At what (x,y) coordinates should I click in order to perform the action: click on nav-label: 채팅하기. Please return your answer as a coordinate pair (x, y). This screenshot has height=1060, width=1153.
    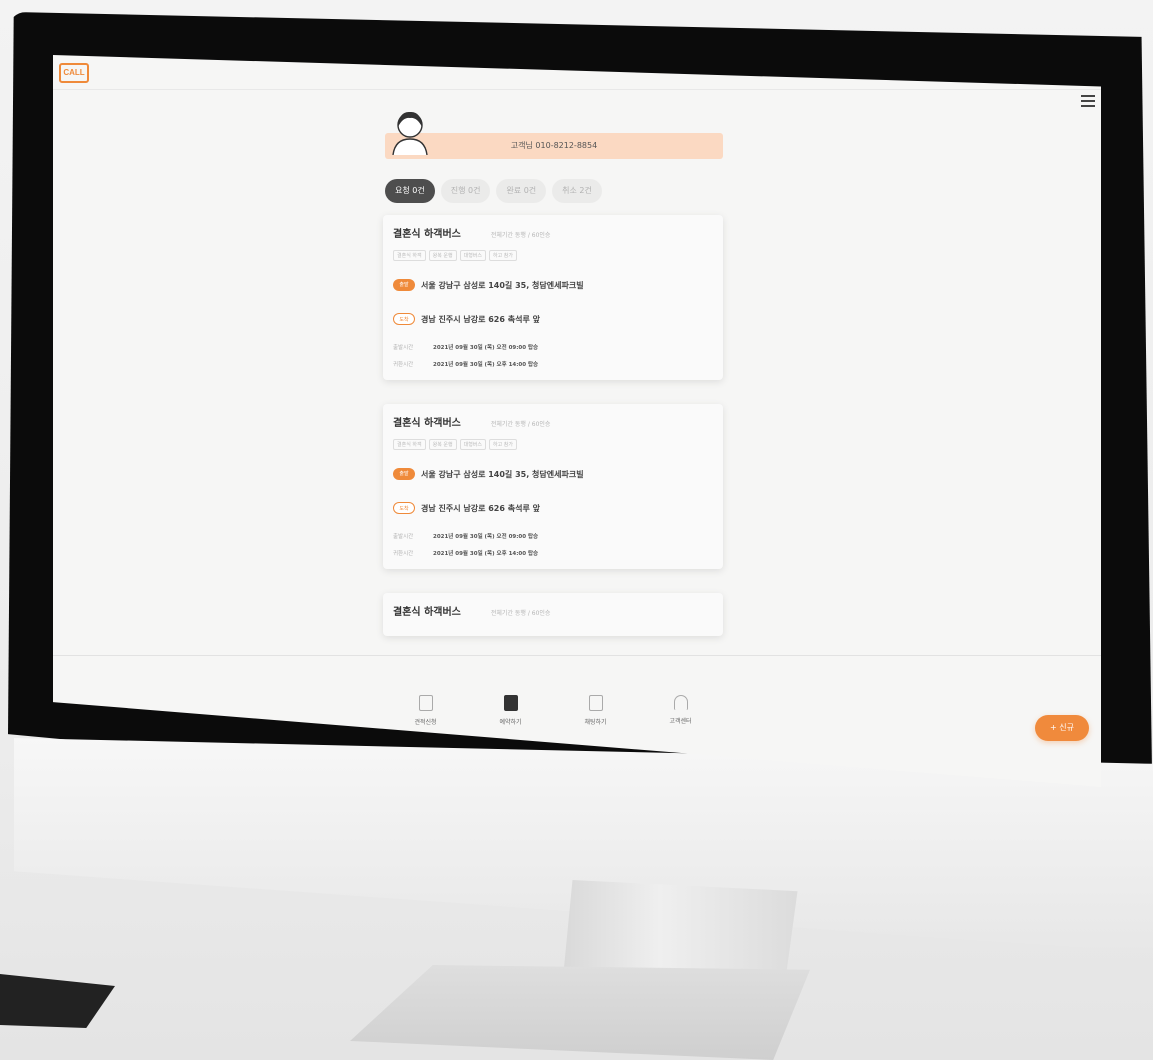
    Looking at the image, I should click on (595, 722).